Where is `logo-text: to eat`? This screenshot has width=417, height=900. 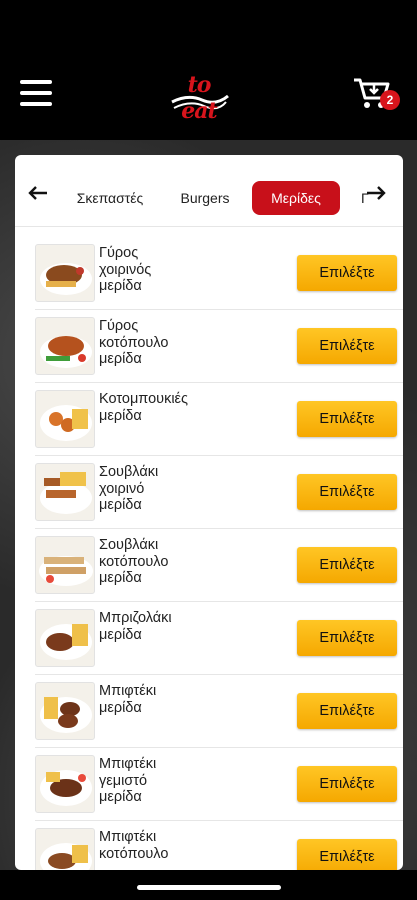 logo-text: to eat is located at coordinates (199, 98).